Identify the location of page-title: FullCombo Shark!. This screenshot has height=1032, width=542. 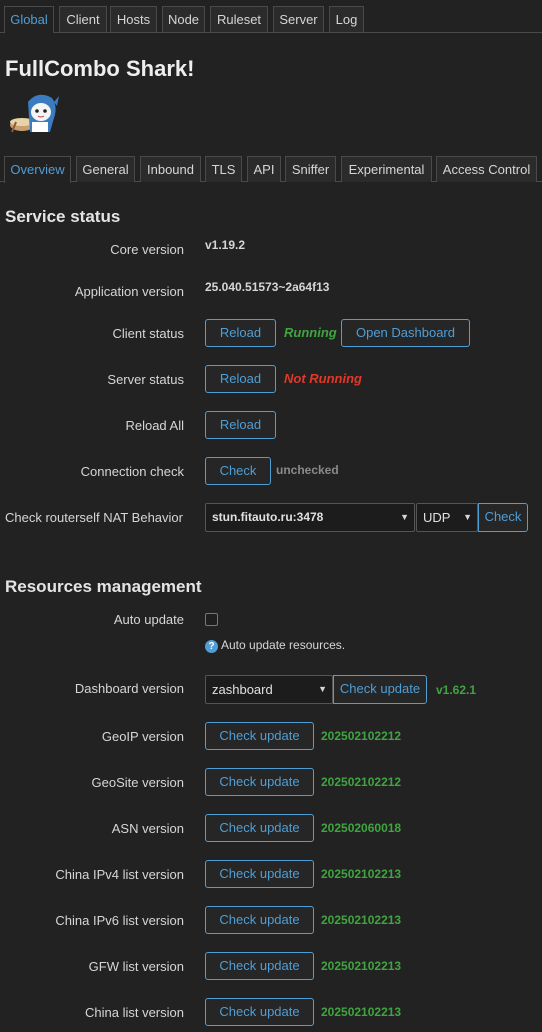
(100, 68).